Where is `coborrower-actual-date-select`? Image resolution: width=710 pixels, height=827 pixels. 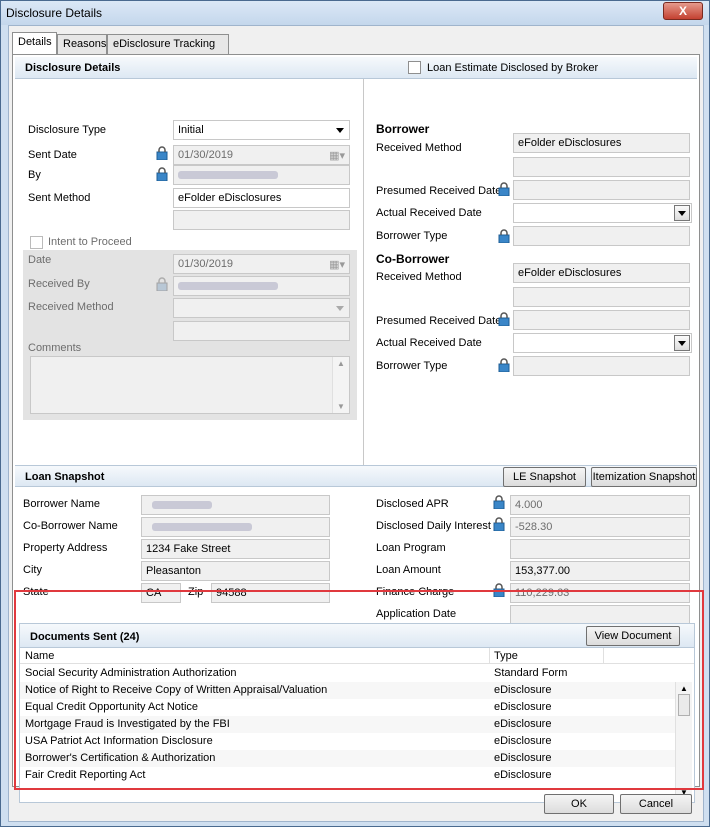 coborrower-actual-date-select is located at coordinates (602, 343).